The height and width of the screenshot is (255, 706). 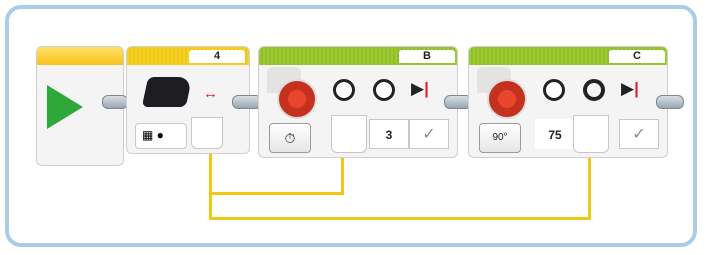 What do you see at coordinates (115, 102) in the screenshot?
I see `sequence-connector` at bounding box center [115, 102].